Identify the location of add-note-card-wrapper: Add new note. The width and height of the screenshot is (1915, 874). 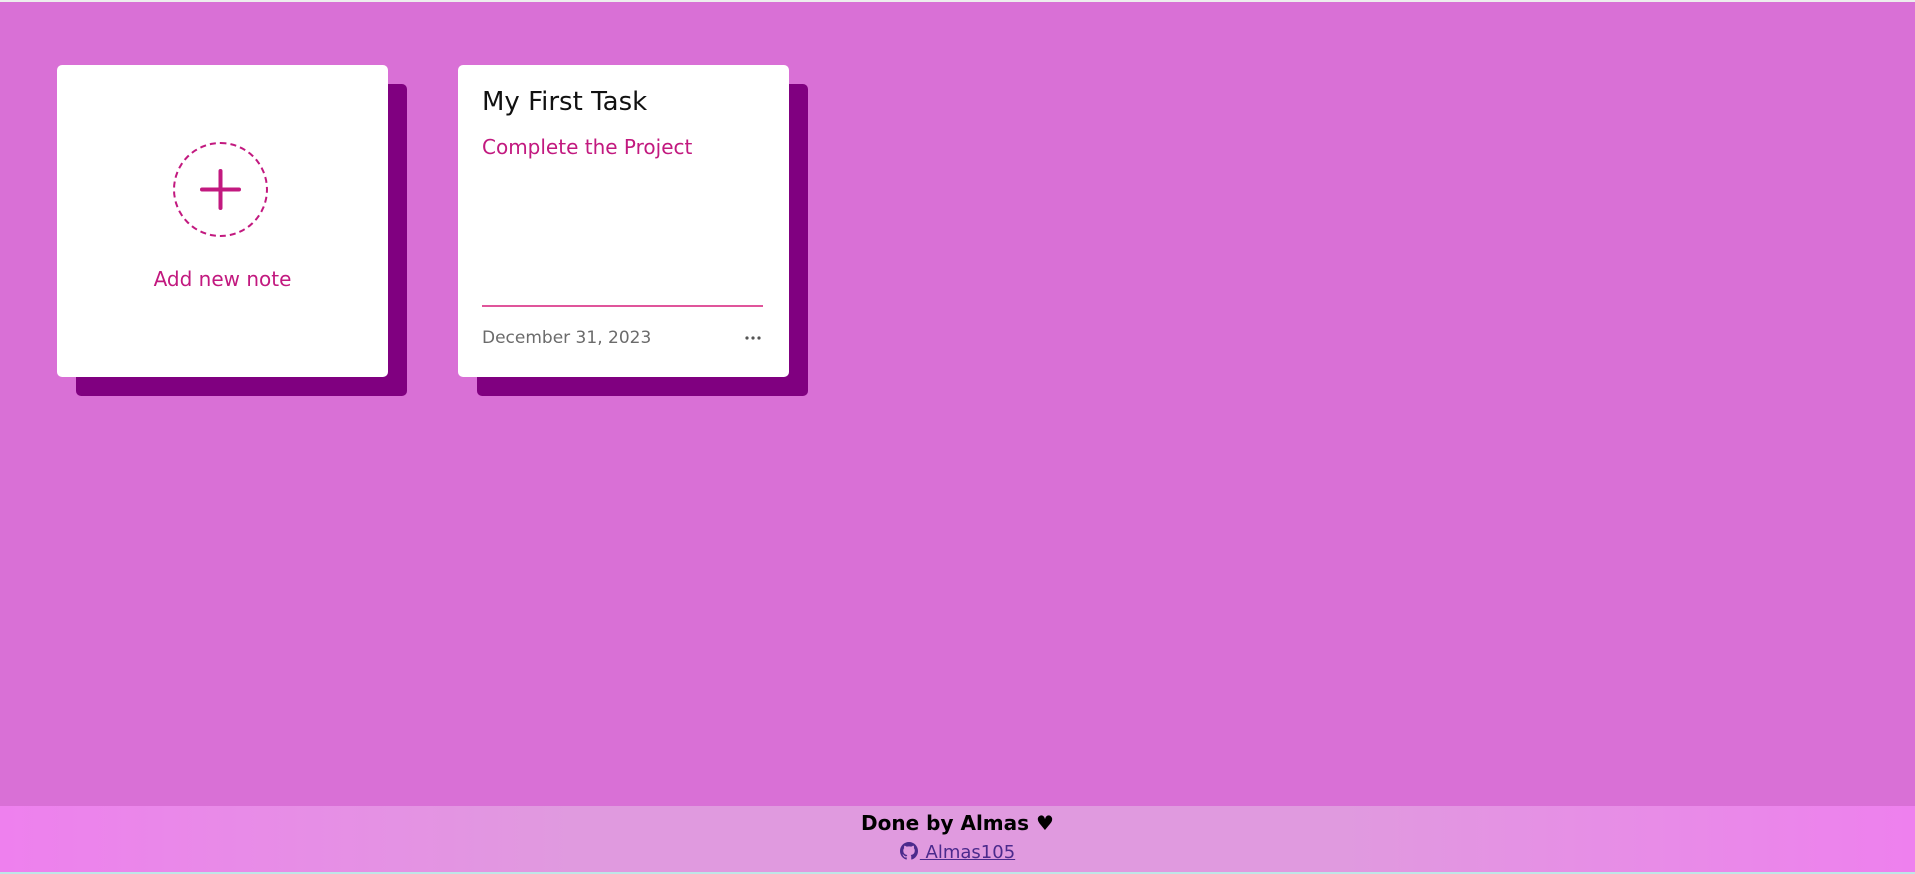
(232, 231).